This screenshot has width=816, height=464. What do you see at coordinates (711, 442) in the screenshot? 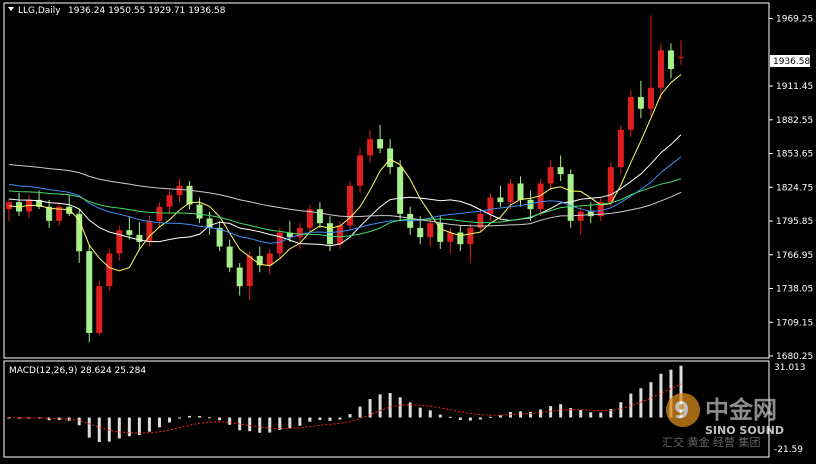
I see `watermark-slogan: 汇交 黄金 经营 集团` at bounding box center [711, 442].